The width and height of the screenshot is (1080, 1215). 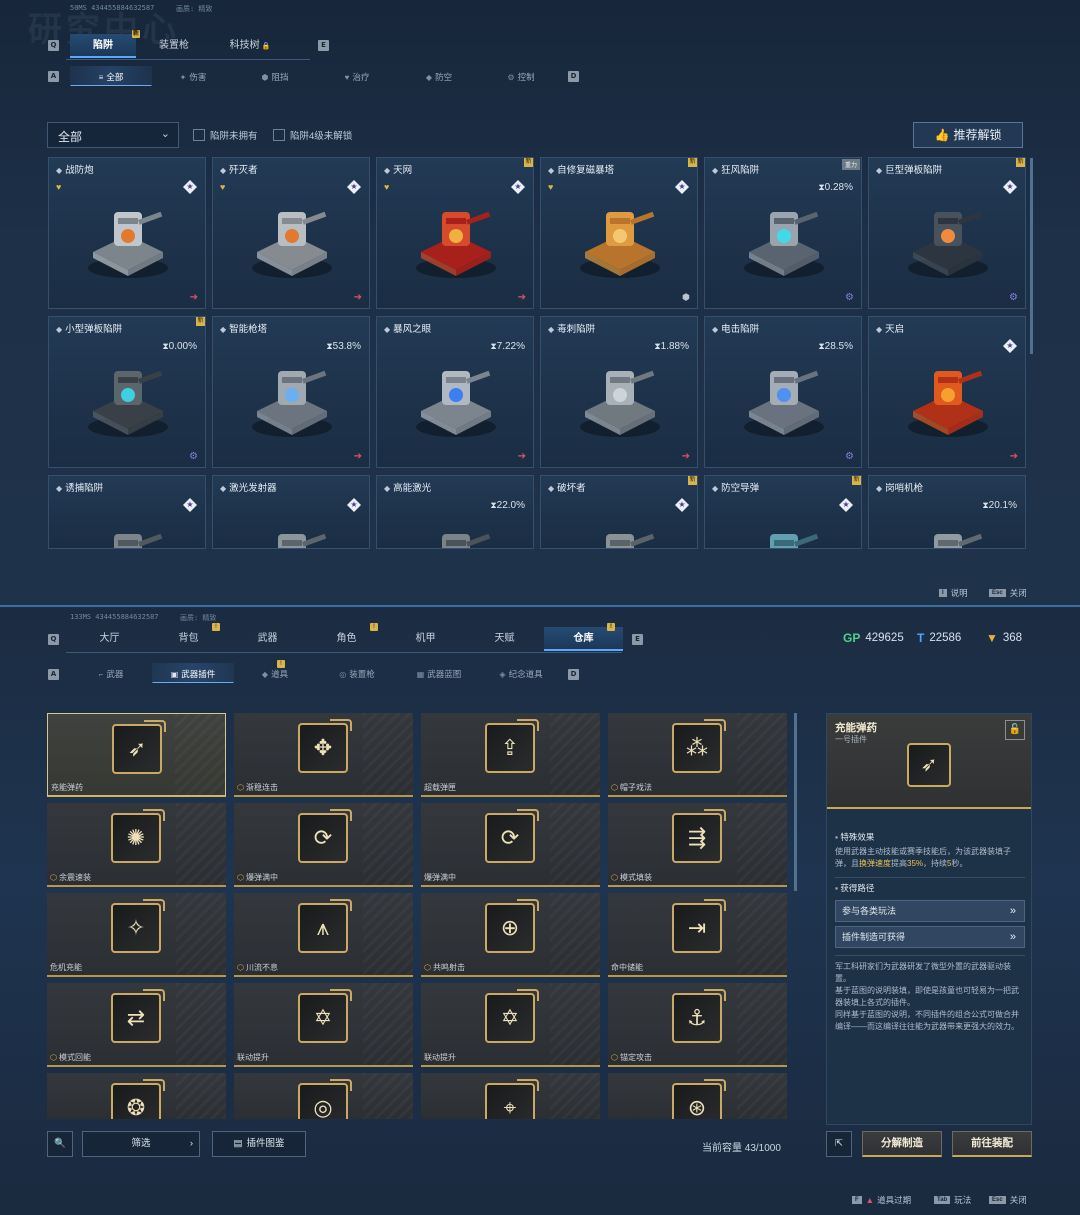 I want to click on nav-tab-5: 天赋, so click(x=504, y=639).